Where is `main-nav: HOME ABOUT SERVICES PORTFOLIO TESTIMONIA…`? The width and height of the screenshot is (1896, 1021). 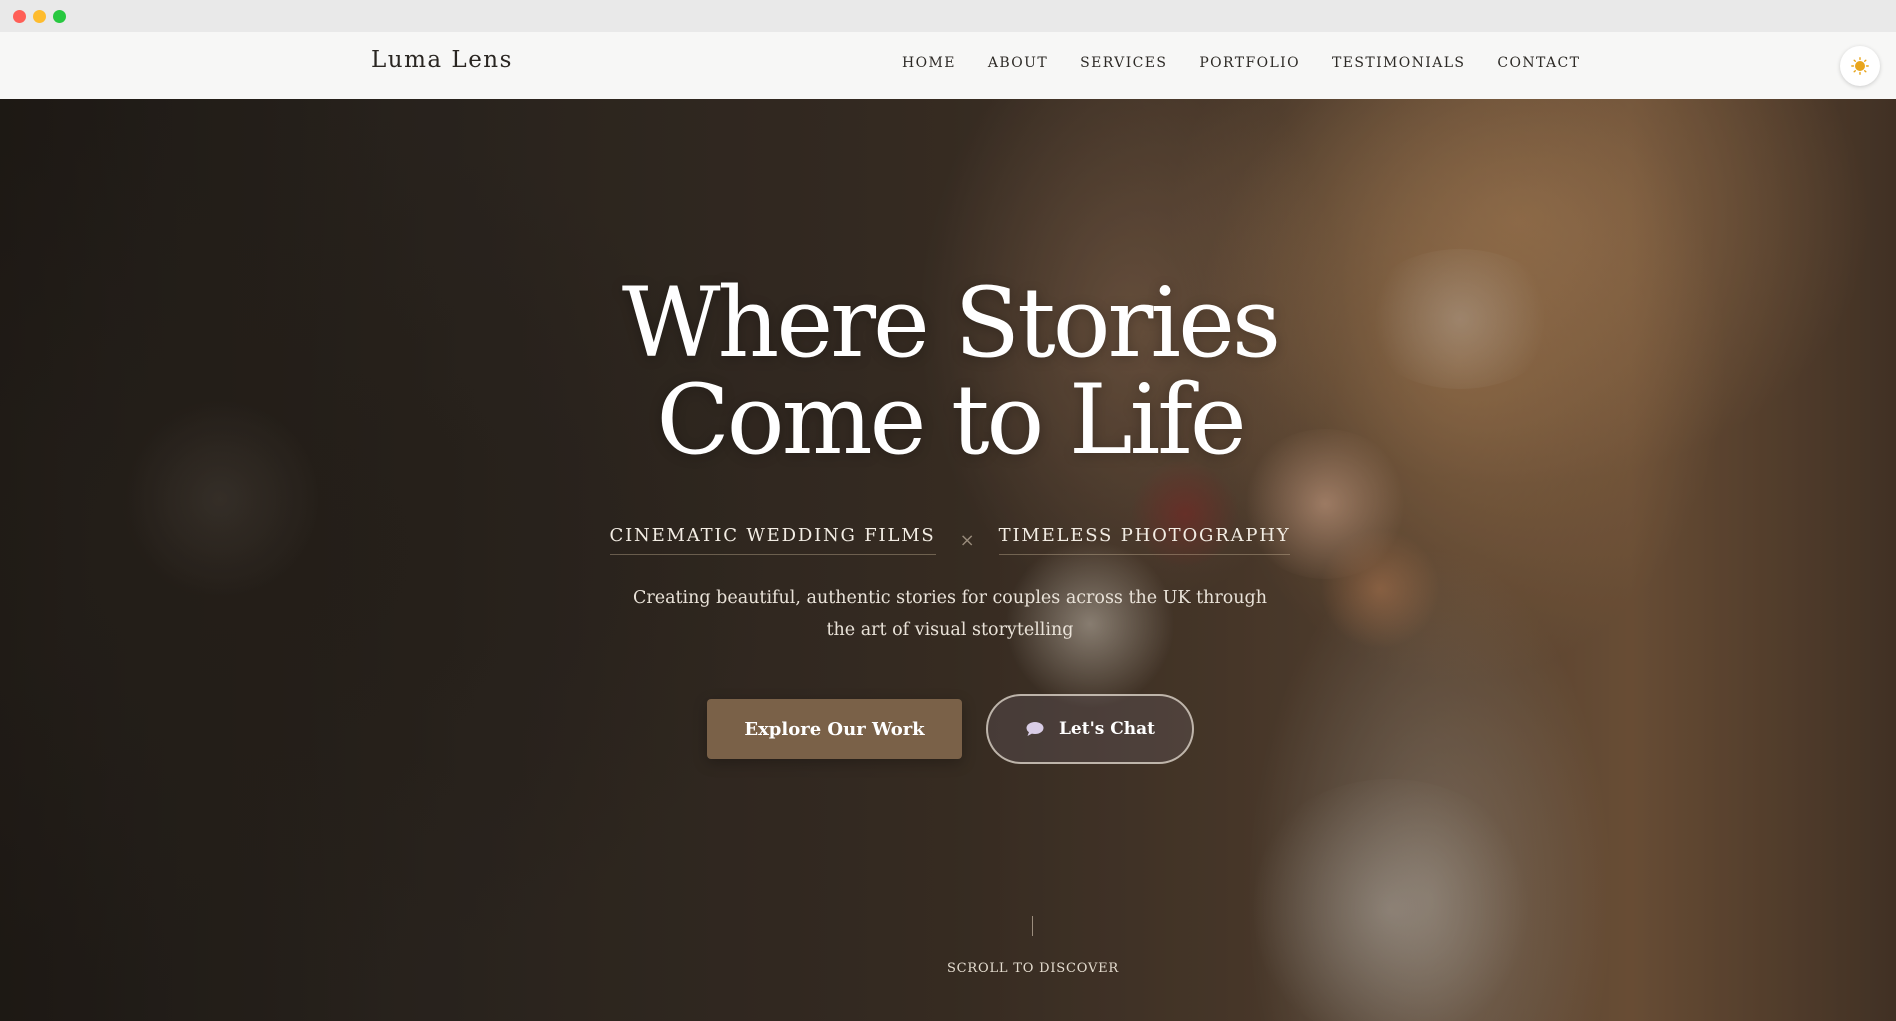 main-nav: HOME ABOUT SERVICES PORTFOLIO TESTIMONIA… is located at coordinates (1241, 63).